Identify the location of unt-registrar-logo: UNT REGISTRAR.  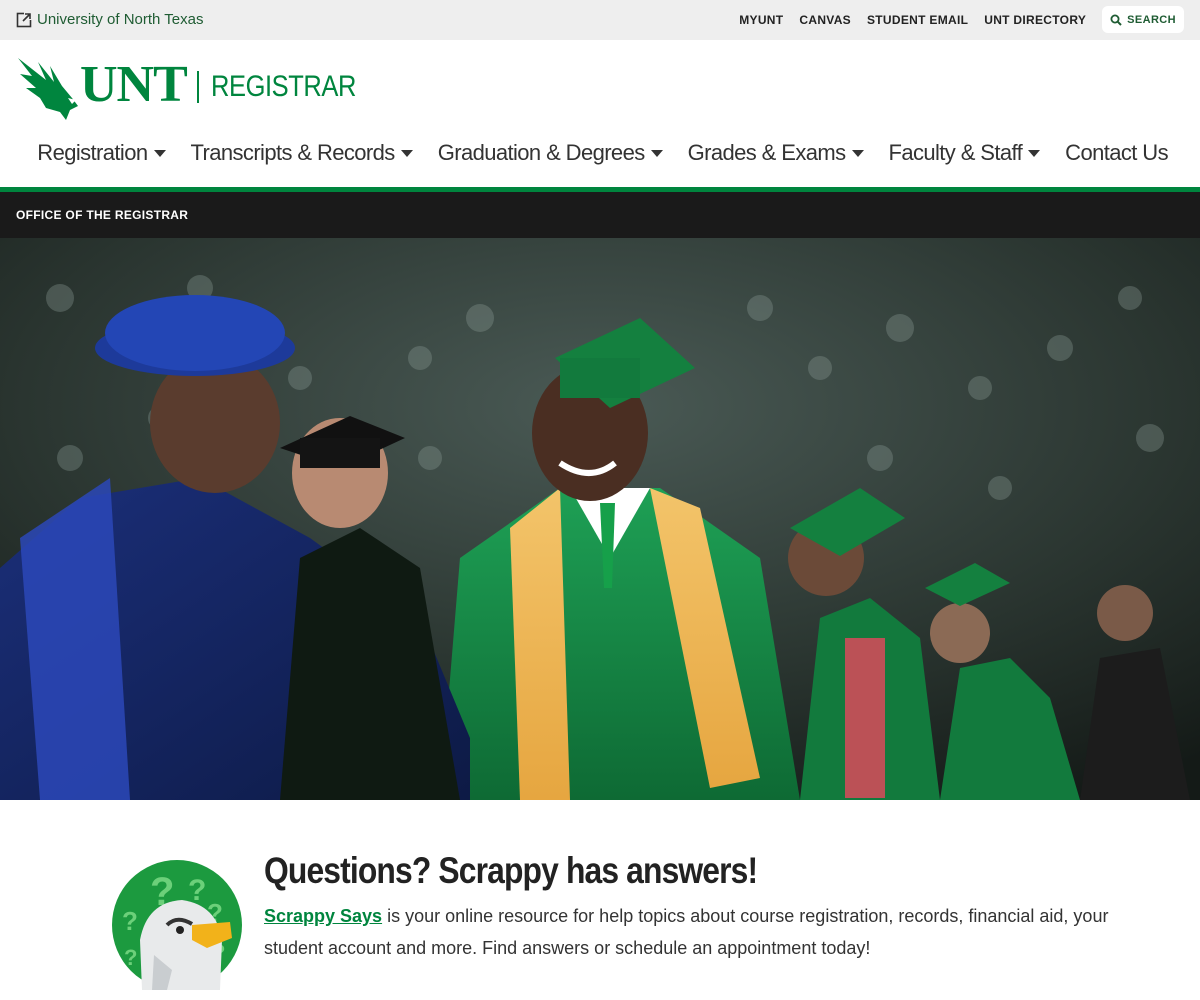
(198, 87).